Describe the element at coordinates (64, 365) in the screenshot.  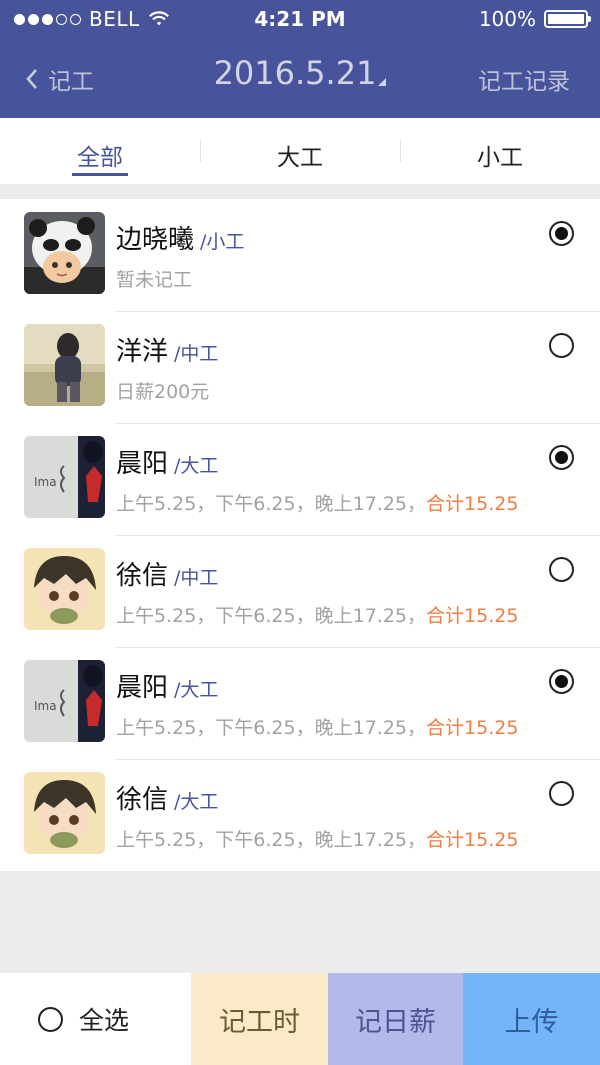
I see `girl-photo-avatar` at that location.